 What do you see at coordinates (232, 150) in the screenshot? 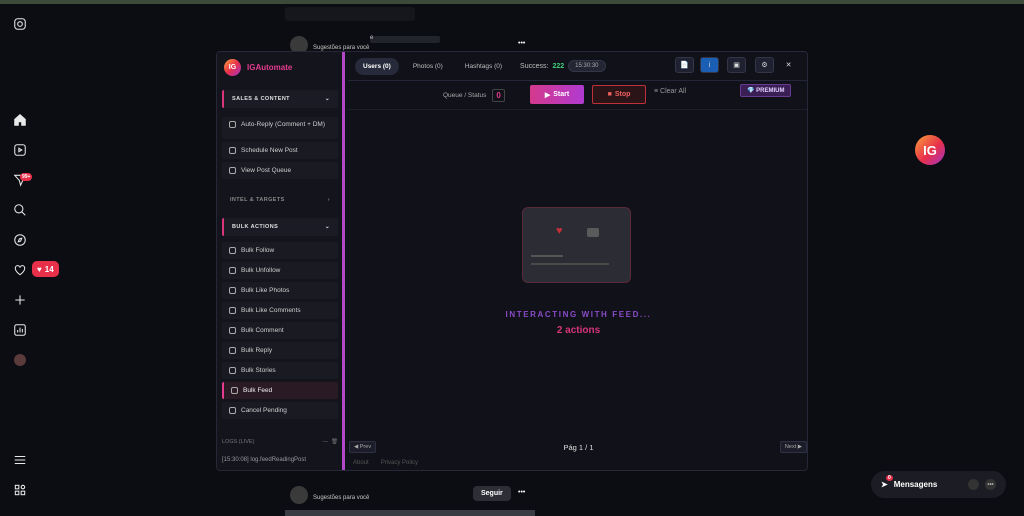
I see `calendar-icon` at bounding box center [232, 150].